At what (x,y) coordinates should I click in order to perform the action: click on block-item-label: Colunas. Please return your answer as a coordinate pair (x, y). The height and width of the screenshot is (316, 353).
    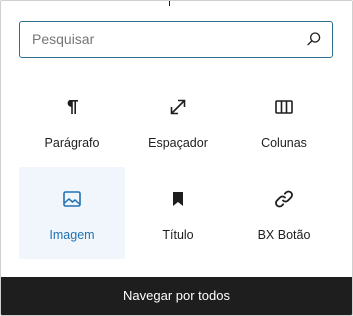
    Looking at the image, I should click on (284, 143).